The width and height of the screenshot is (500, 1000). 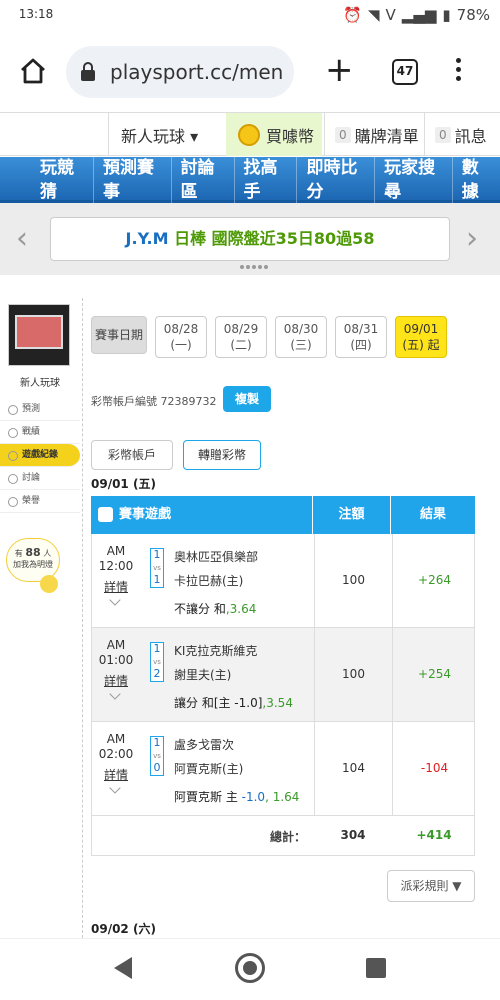 What do you see at coordinates (475, 180) in the screenshot?
I see `nav-item: 數據` at bounding box center [475, 180].